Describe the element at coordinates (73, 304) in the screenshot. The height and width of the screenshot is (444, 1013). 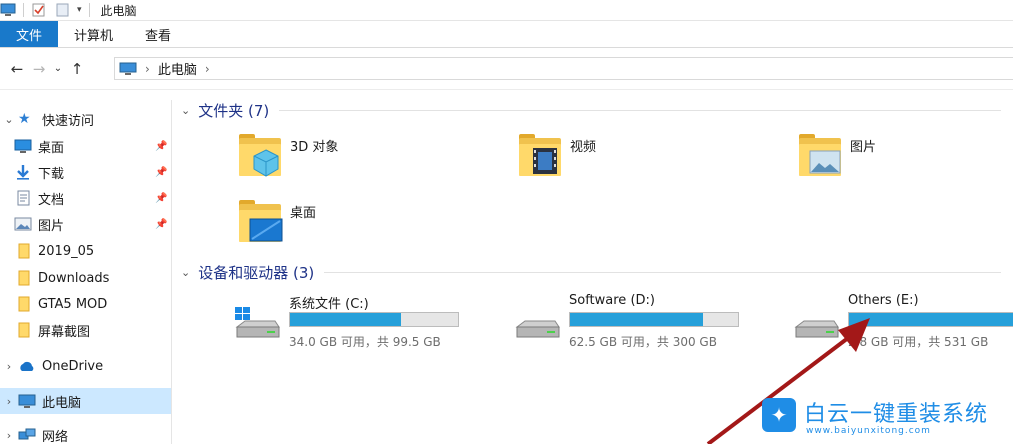
I see `nav-label: GTA5 MOD` at that location.